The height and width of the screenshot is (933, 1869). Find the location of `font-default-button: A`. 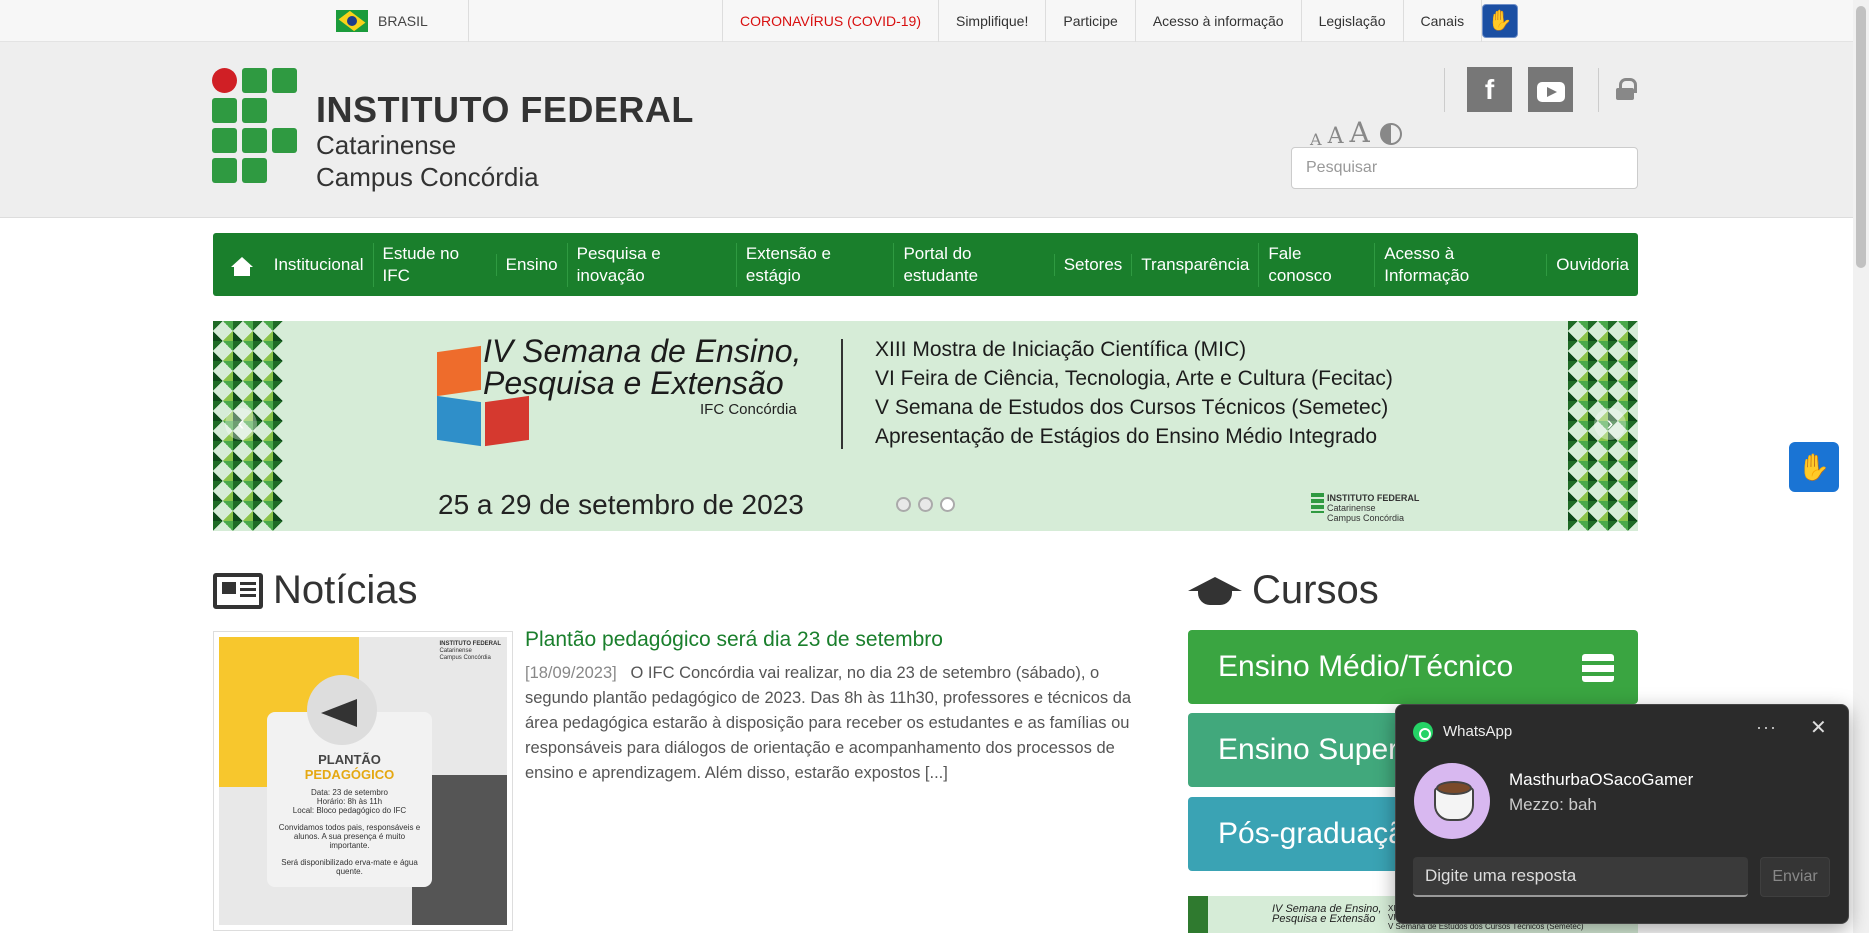

font-default-button: A is located at coordinates (1336, 136).